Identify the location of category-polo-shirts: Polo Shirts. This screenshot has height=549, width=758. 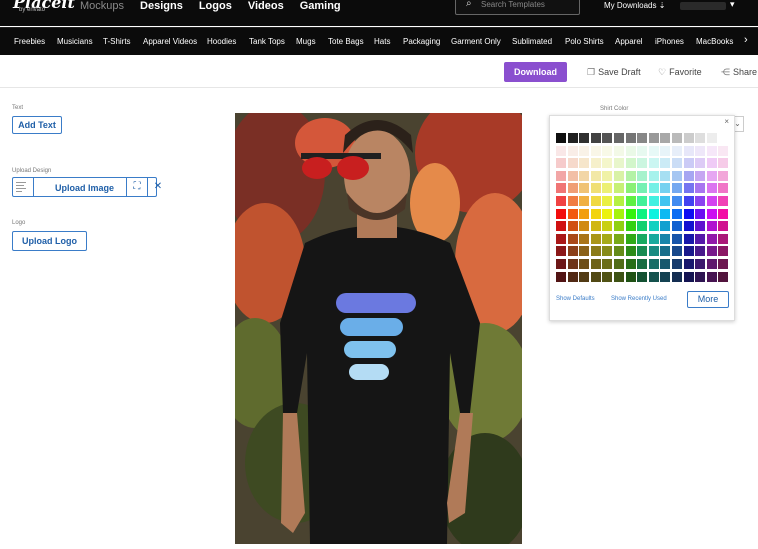
(584, 41).